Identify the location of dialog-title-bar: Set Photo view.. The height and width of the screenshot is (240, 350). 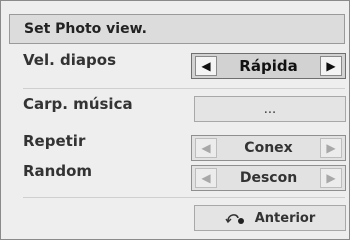
(177, 29).